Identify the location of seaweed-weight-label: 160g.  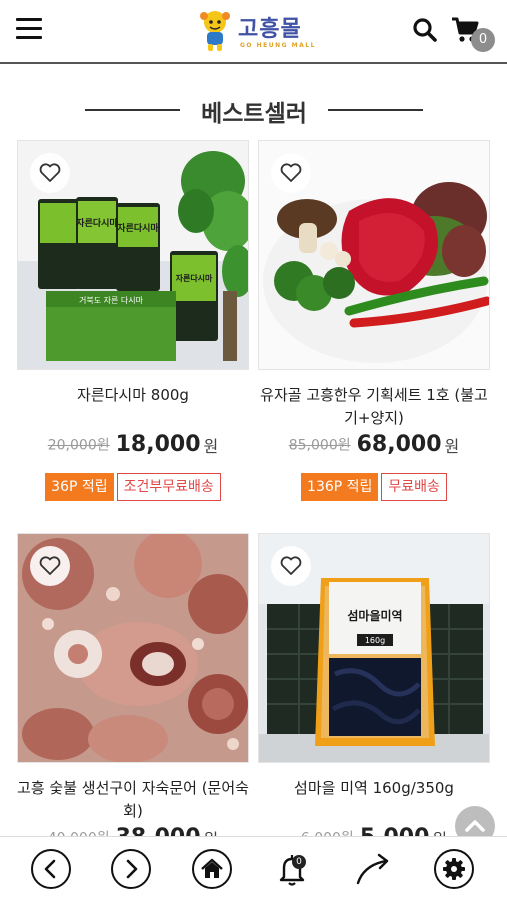
(375, 640).